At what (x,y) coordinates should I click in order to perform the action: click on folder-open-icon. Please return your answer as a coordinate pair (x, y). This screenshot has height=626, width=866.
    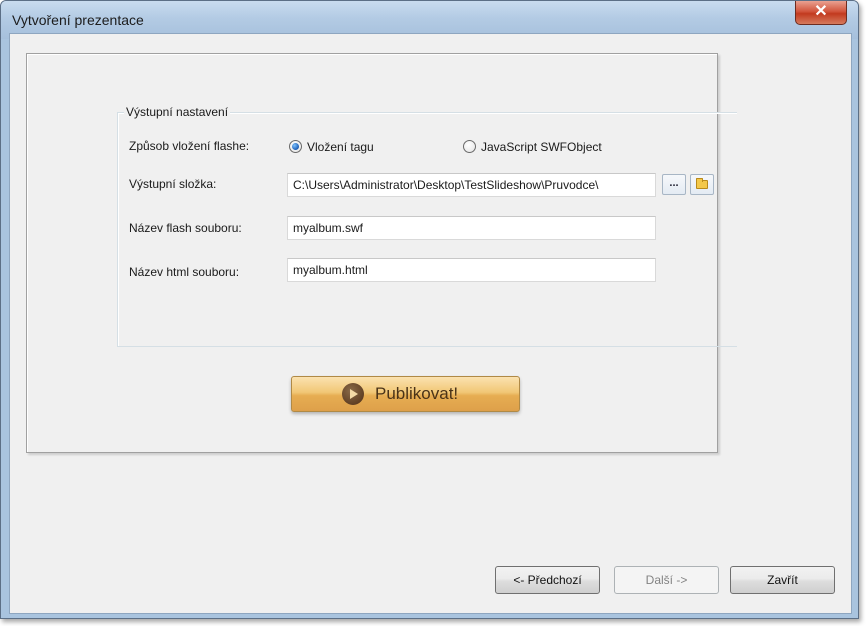
    Looking at the image, I should click on (702, 183).